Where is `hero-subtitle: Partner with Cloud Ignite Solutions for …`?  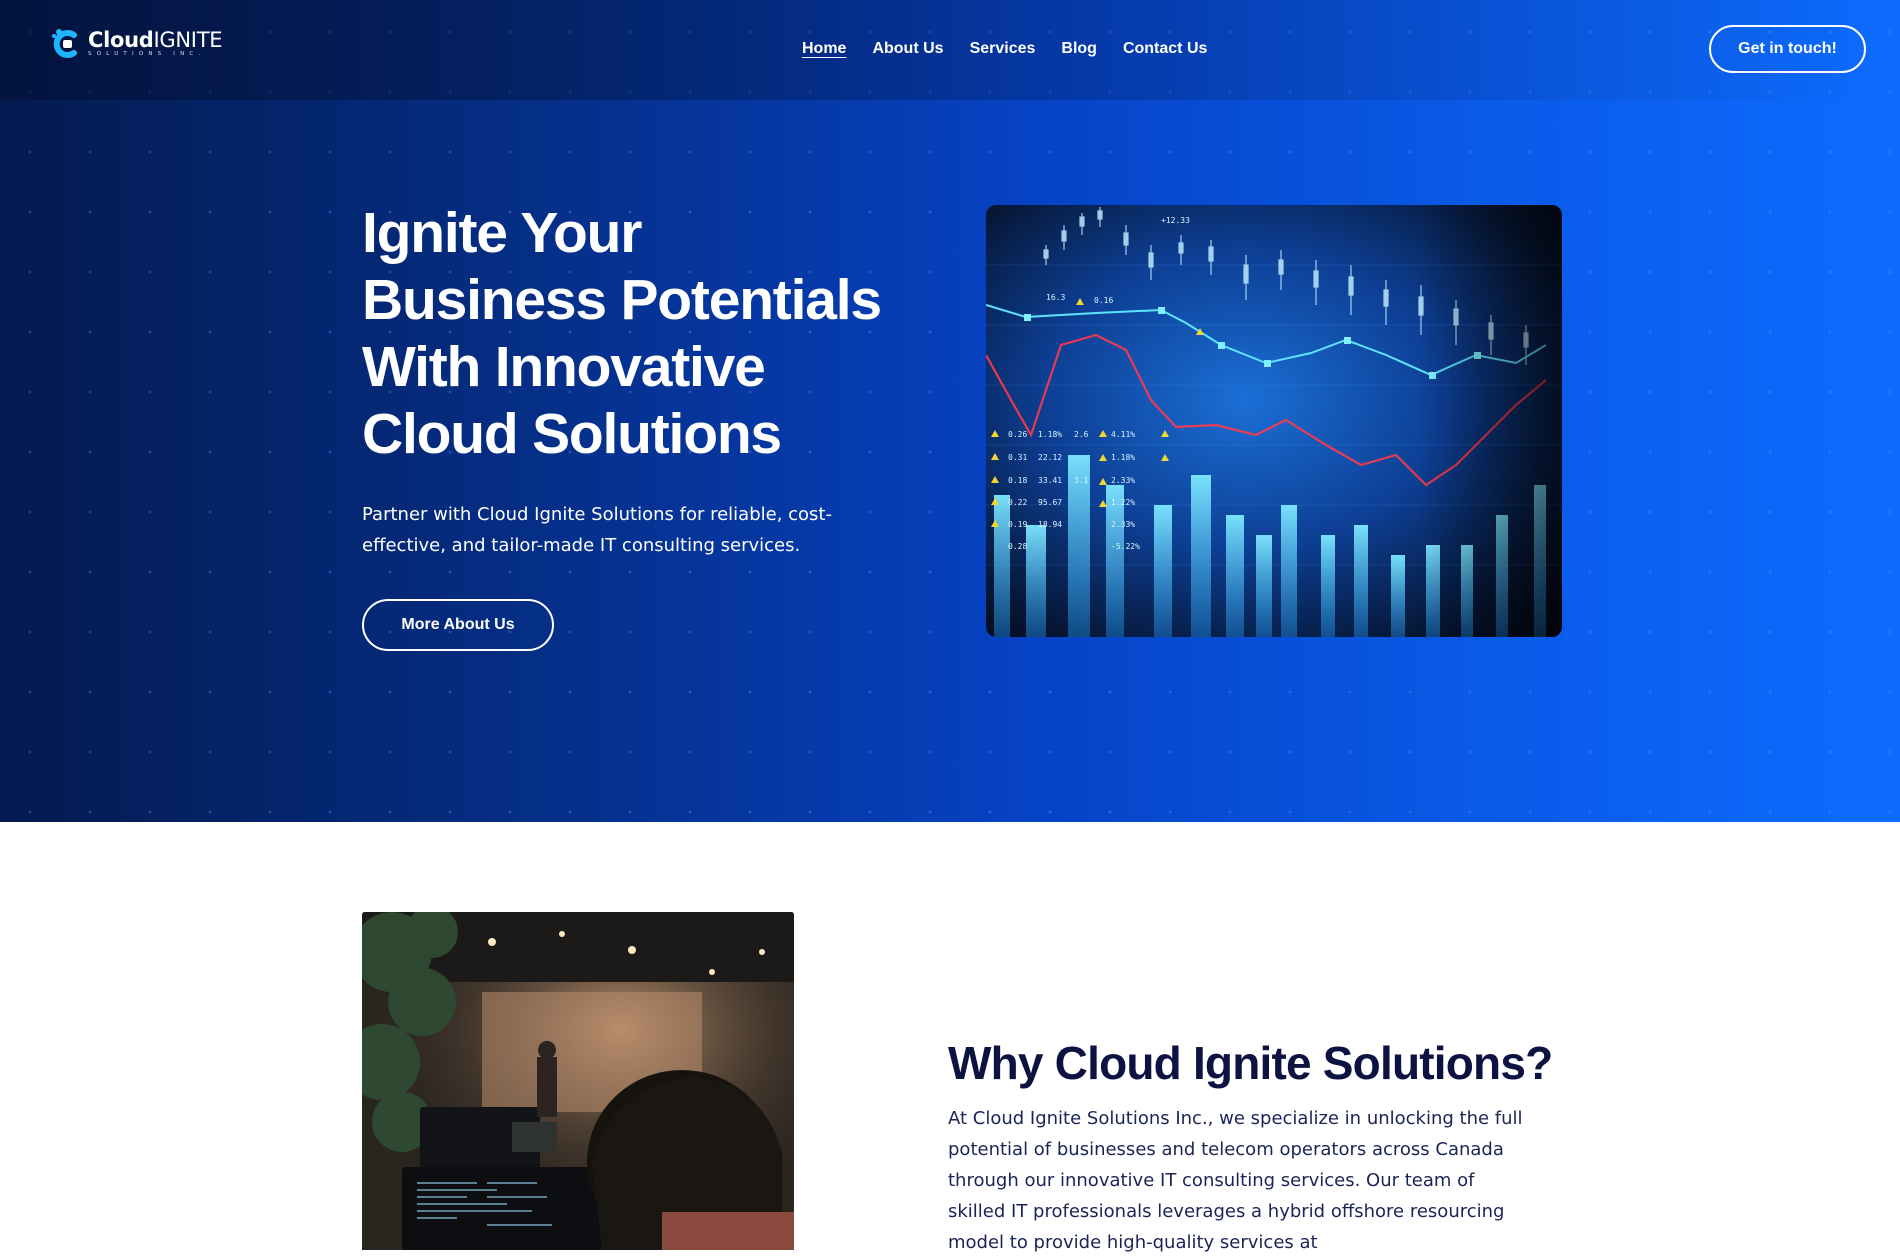 hero-subtitle: Partner with Cloud Ignite Solutions for … is located at coordinates (597, 530).